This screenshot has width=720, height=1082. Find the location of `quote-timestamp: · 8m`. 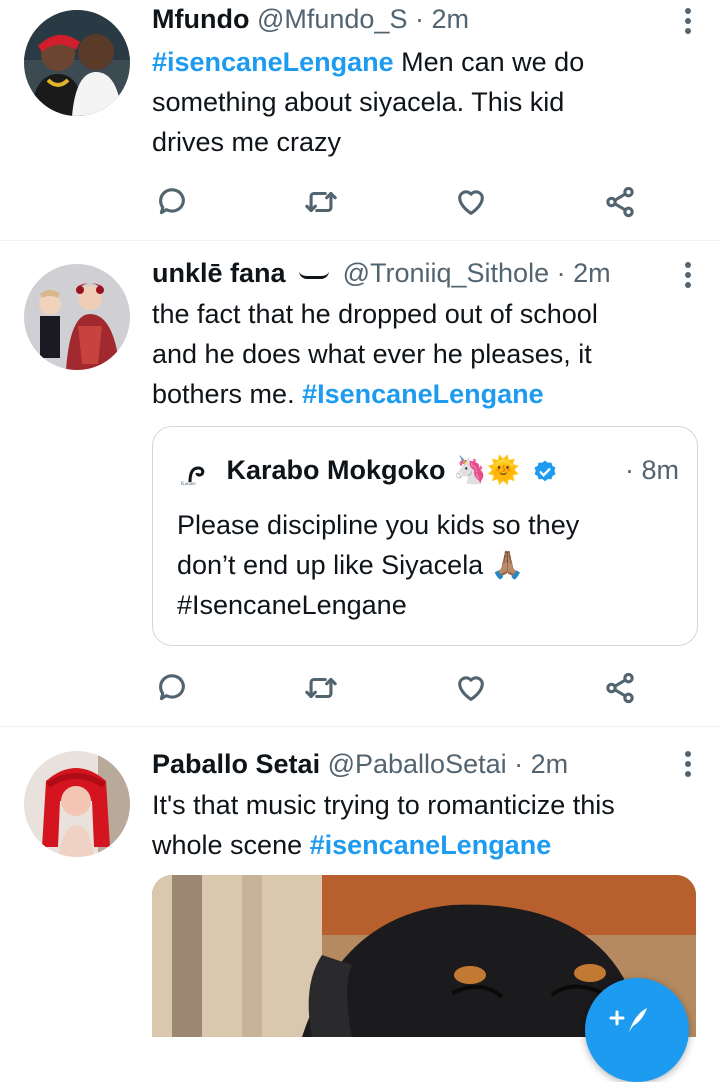

quote-timestamp: · 8m is located at coordinates (652, 470).